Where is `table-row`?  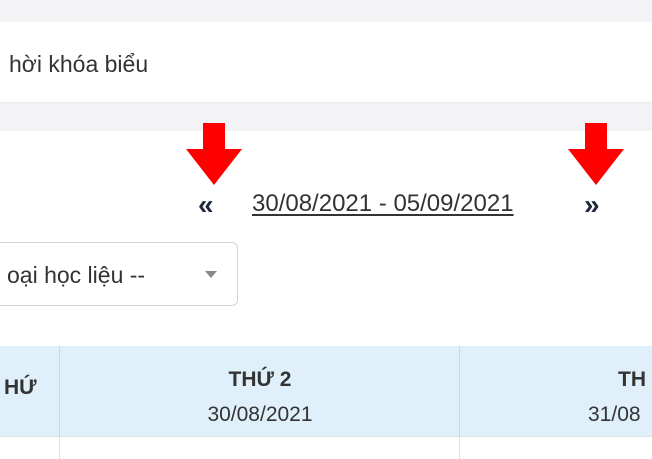
table-row is located at coordinates (326, 447).